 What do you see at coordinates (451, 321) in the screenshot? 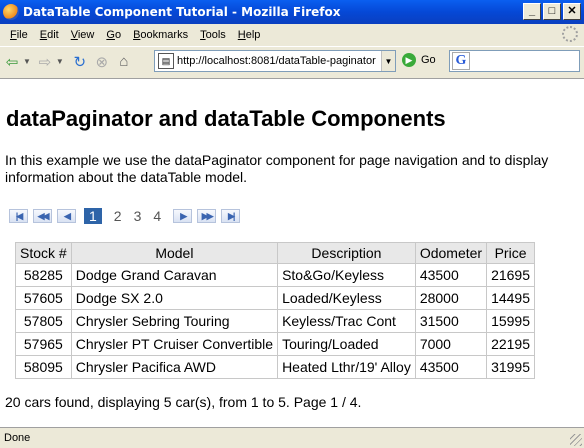
I see `table-cell: 31500` at bounding box center [451, 321].